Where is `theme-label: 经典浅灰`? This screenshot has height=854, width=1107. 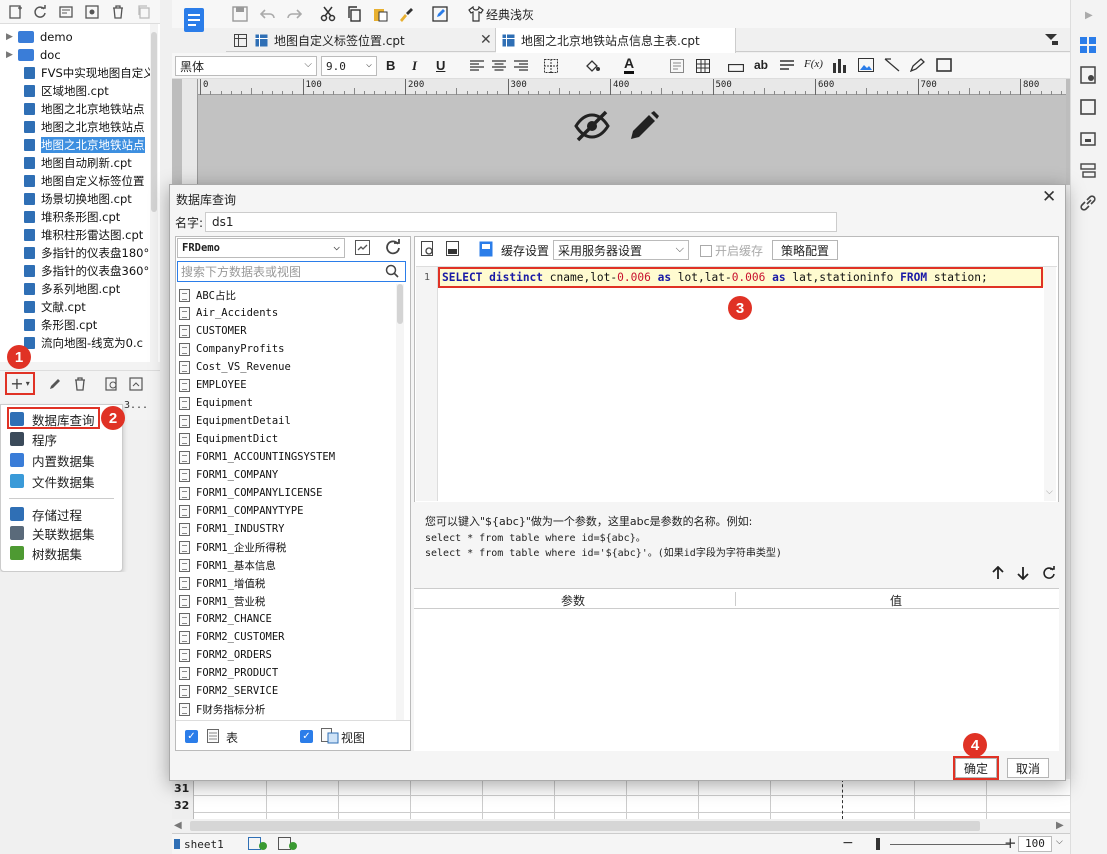
theme-label: 经典浅灰 is located at coordinates (510, 14).